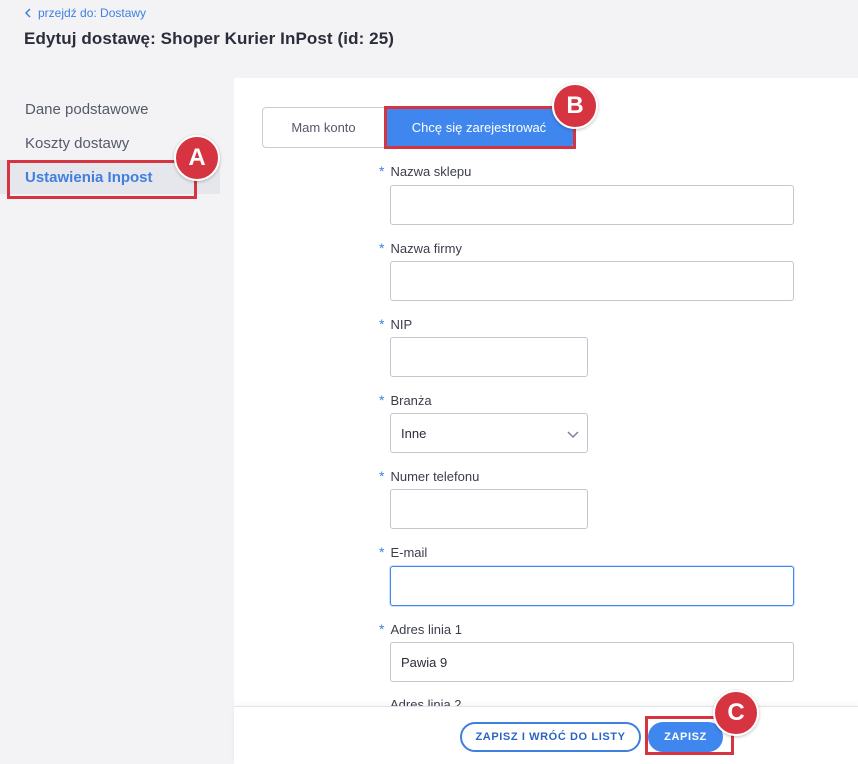  Describe the element at coordinates (592, 662) in the screenshot. I see `address-line-1-input: Pawia 9` at that location.